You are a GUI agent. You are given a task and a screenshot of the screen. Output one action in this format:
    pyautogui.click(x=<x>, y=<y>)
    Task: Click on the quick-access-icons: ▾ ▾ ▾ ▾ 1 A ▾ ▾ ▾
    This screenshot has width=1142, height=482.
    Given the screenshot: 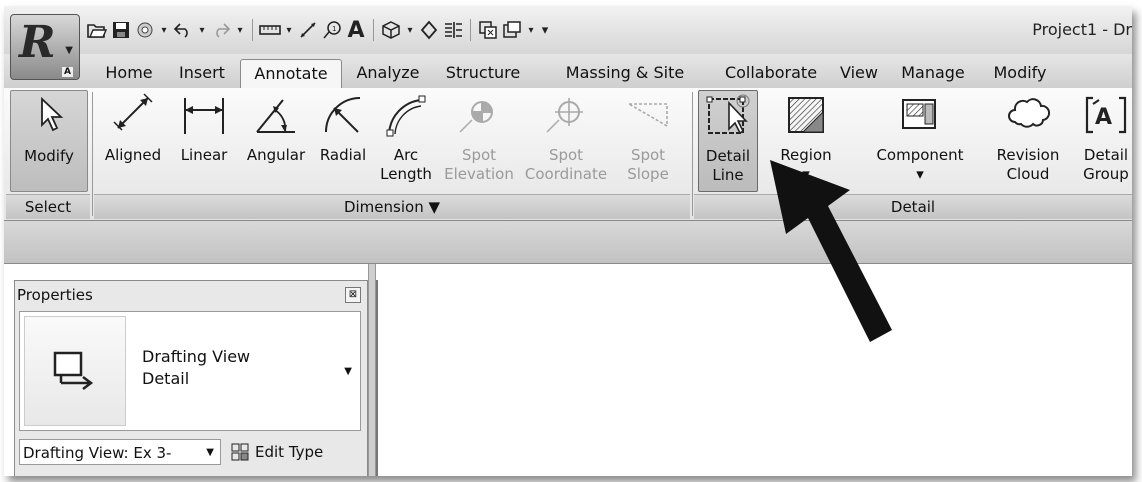 What is the action you would take?
    pyautogui.click(x=318, y=30)
    